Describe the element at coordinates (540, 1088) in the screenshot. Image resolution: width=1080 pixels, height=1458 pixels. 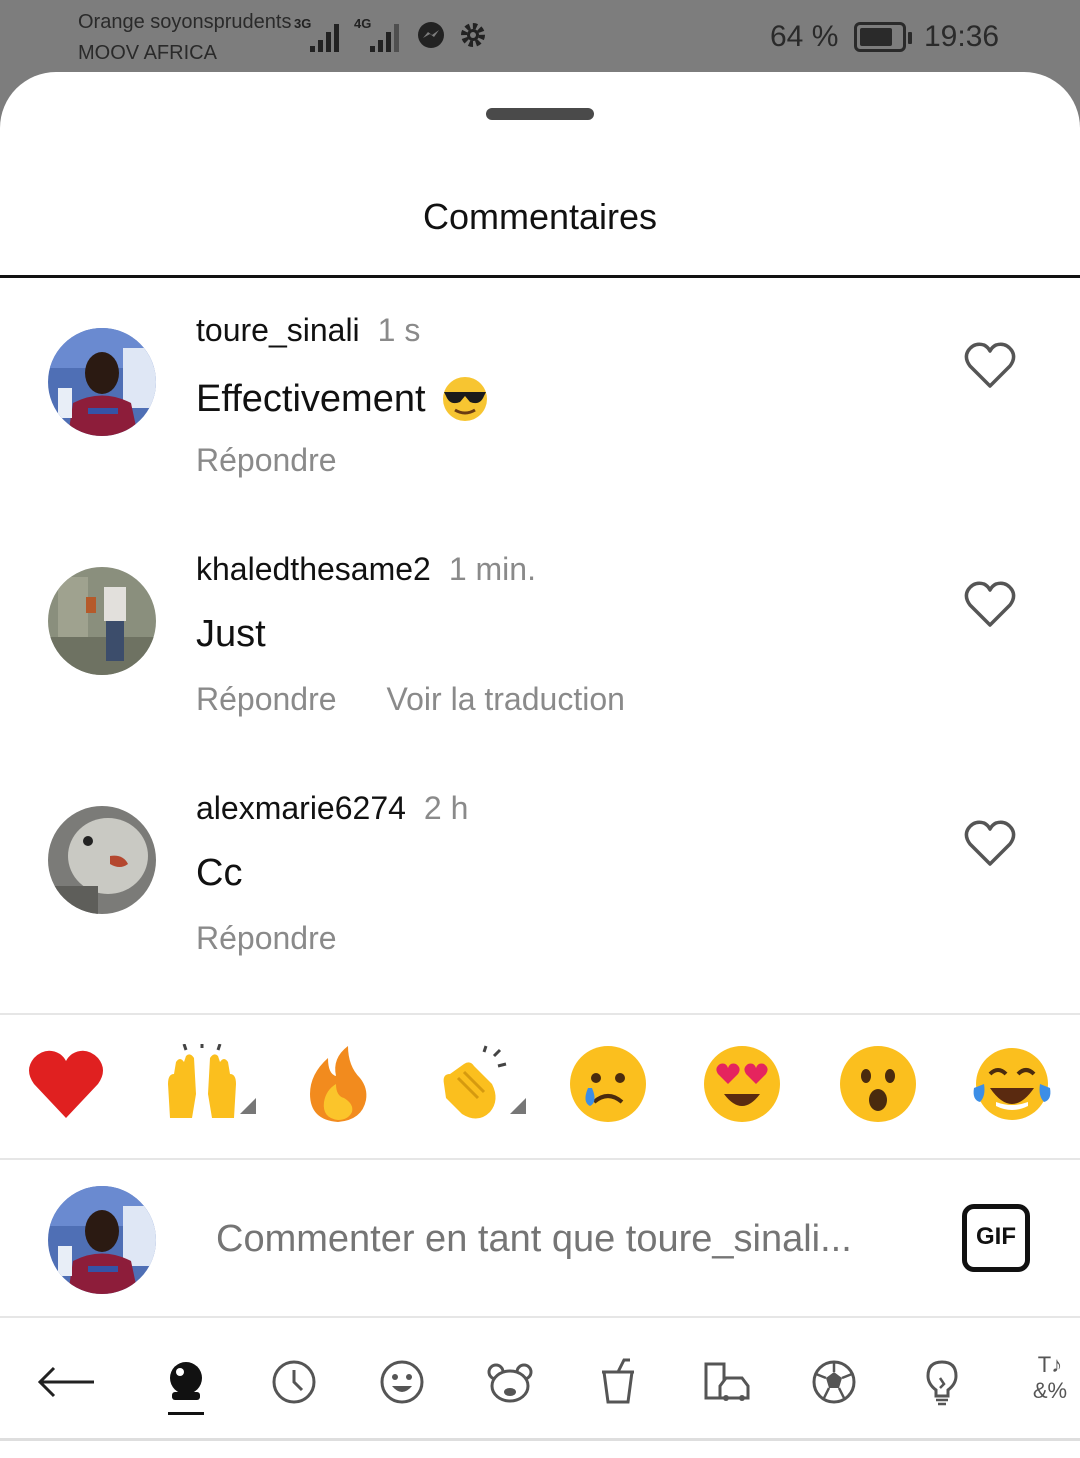
I see `quick-reactions-bar` at that location.